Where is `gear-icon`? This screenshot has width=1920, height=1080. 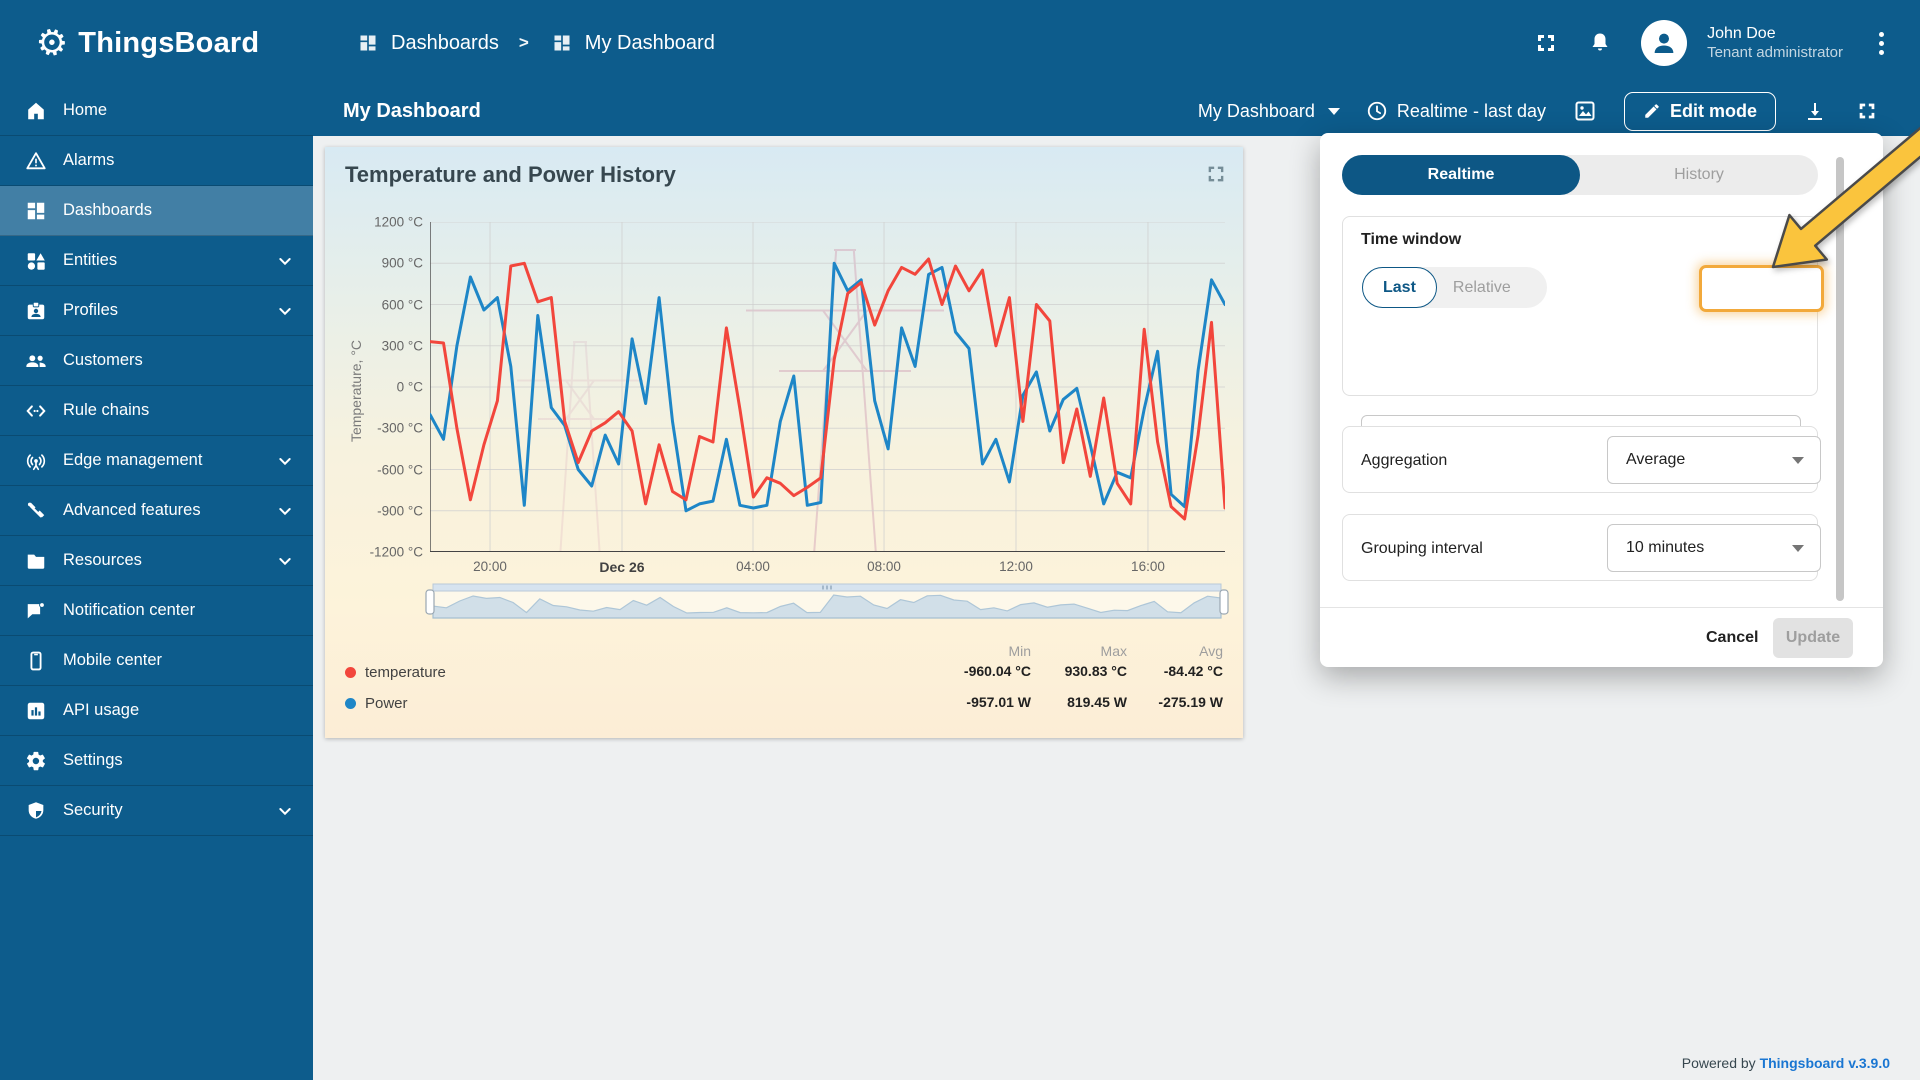 gear-icon is located at coordinates (36, 761).